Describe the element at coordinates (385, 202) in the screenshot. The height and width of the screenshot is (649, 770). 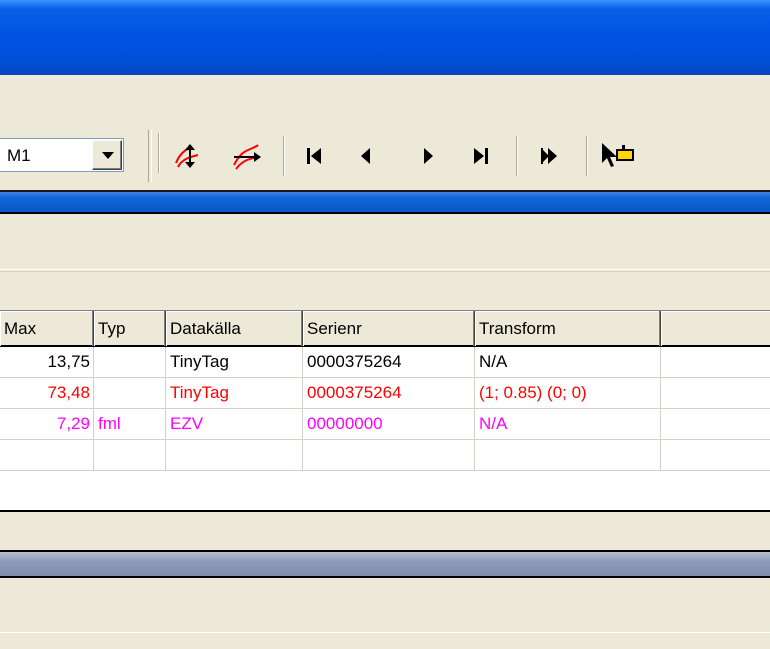
I see `panel-caption-bar` at that location.